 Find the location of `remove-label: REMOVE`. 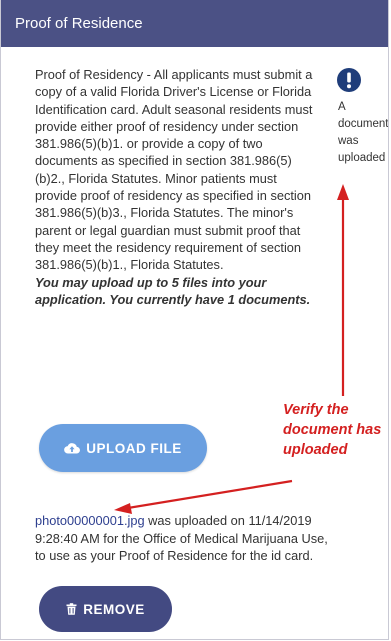

remove-label: REMOVE is located at coordinates (114, 609).